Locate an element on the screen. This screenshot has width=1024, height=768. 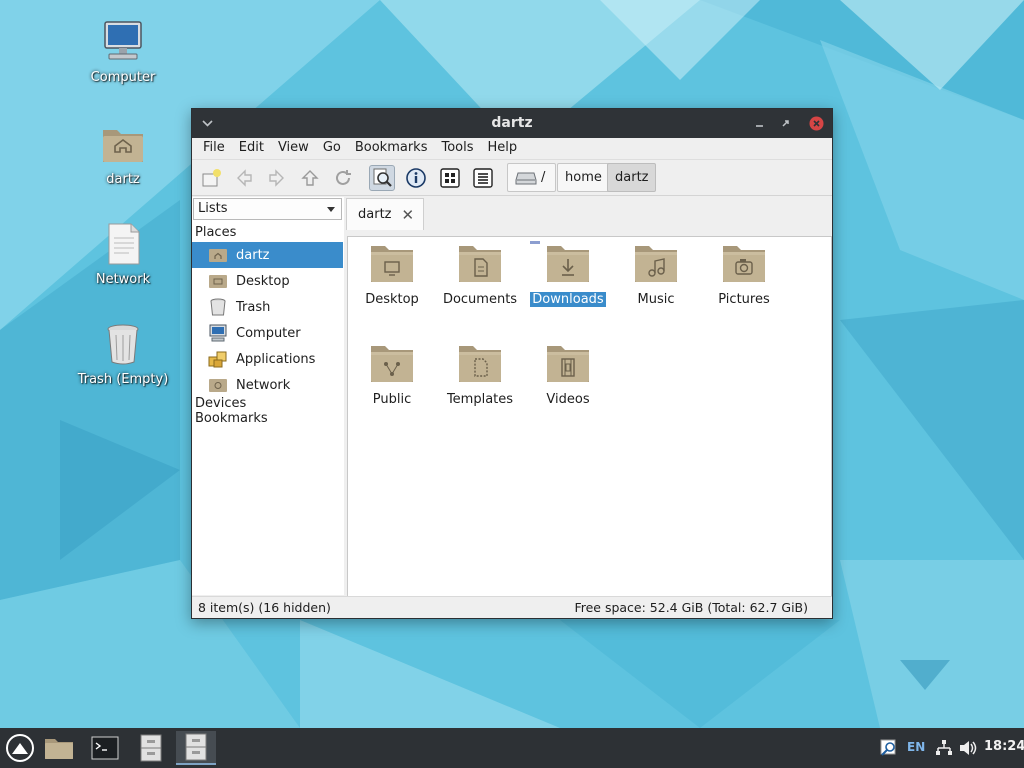
search-icon is located at coordinates (382, 177).